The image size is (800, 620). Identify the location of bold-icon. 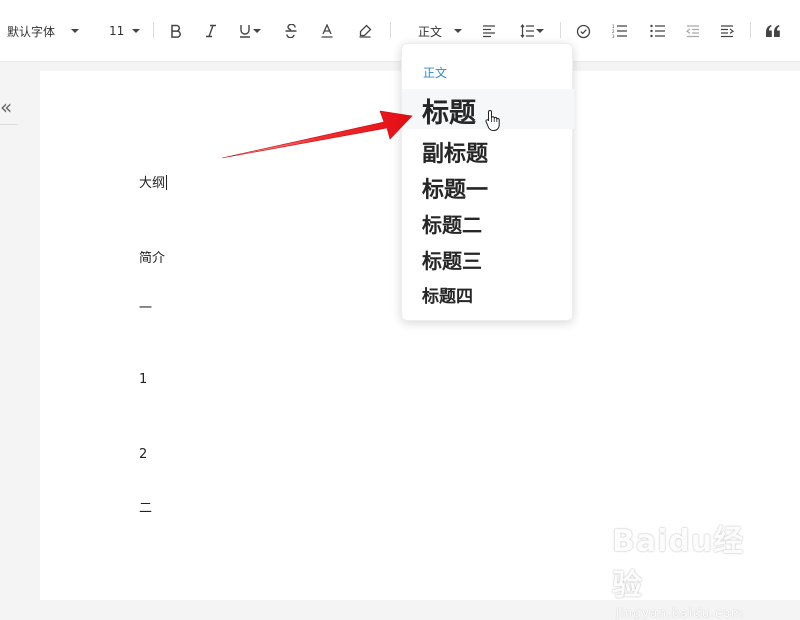
(176, 31).